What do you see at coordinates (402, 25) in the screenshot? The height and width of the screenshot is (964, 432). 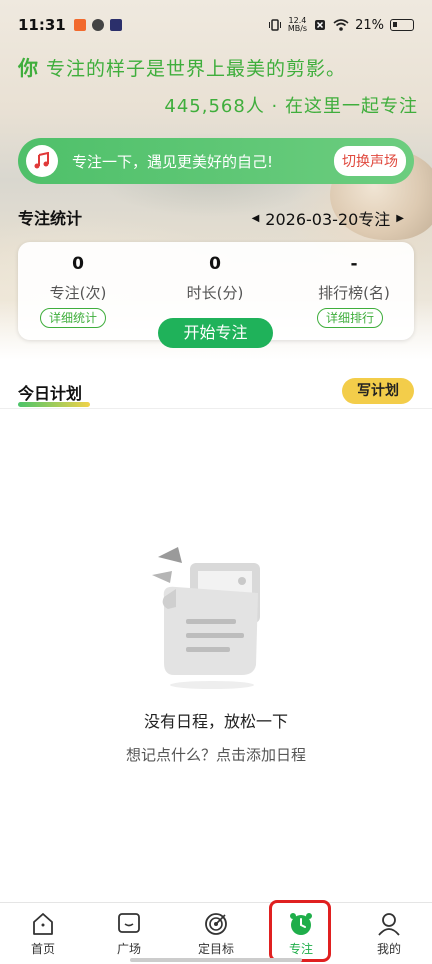 I see `battery-icon` at bounding box center [402, 25].